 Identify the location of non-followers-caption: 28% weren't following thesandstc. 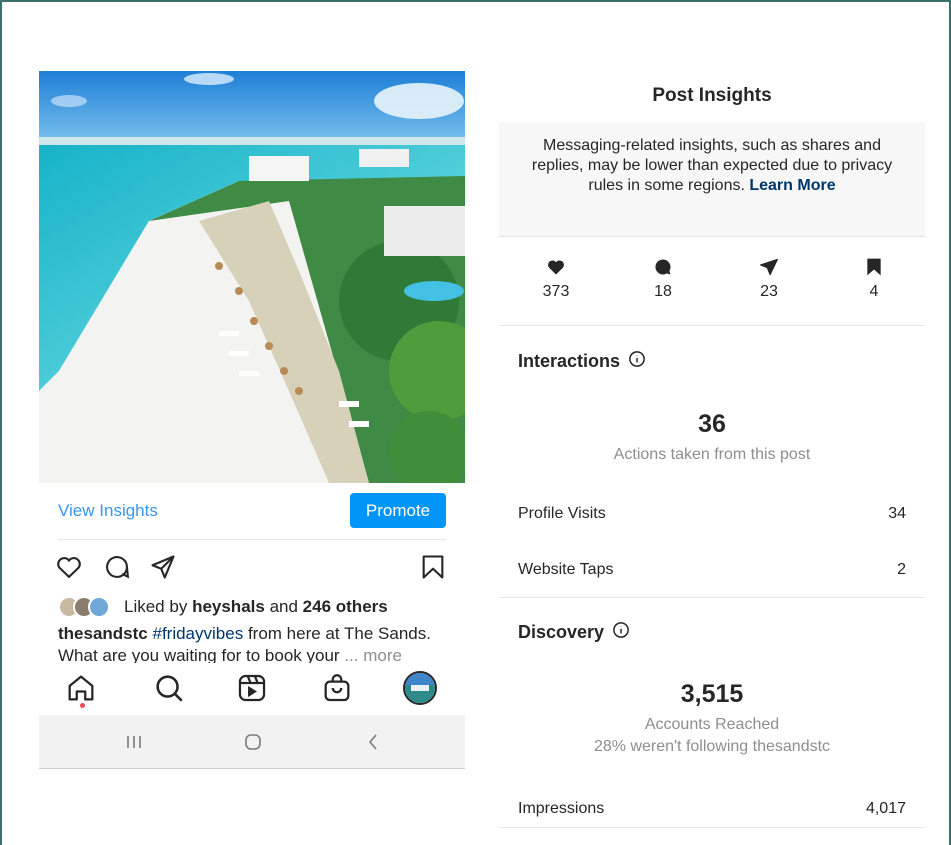
(712, 746).